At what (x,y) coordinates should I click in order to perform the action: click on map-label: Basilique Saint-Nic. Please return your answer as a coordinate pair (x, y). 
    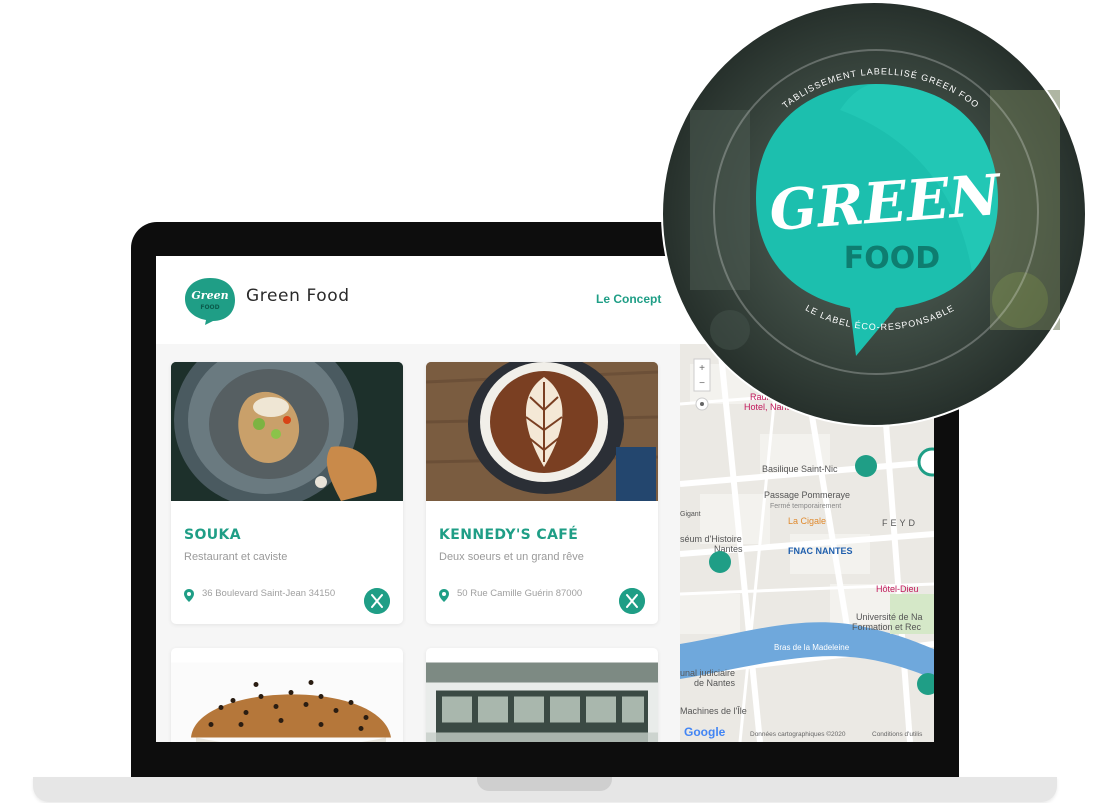
    Looking at the image, I should click on (800, 469).